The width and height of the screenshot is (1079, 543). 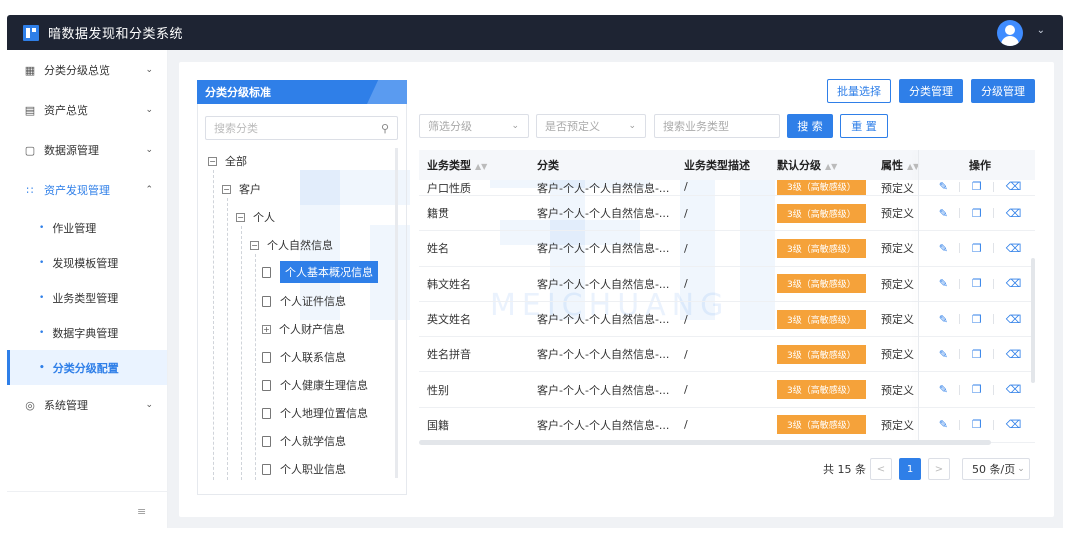 What do you see at coordinates (474, 126) in the screenshot?
I see `level-filter-select: 筛选分级 ⌄` at bounding box center [474, 126].